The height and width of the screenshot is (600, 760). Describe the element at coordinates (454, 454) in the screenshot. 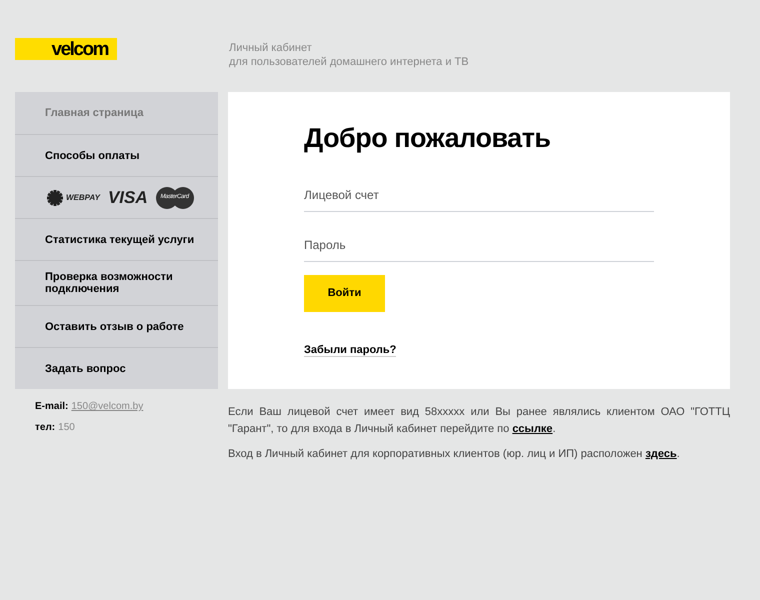

I see `info-paragraph: Вход в Личный кабинет для корпоративных клиентов (юр. лиц и ИП) расположен здесь.` at that location.